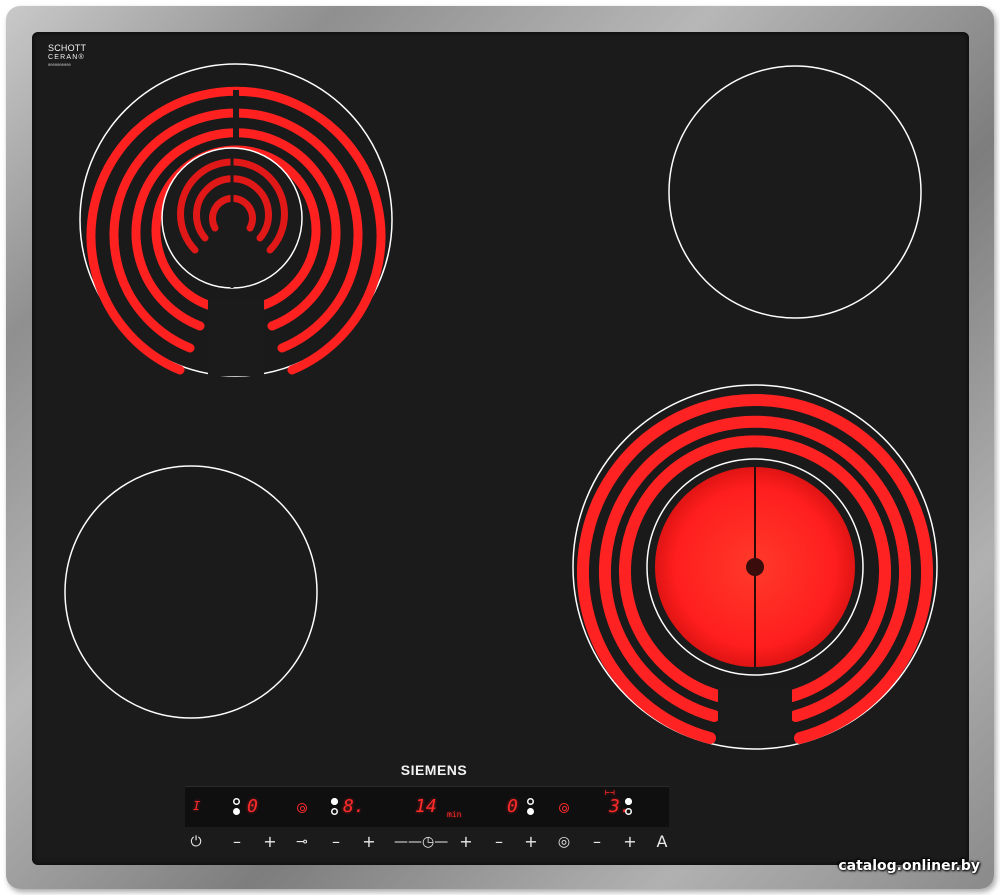  What do you see at coordinates (270, 842) in the screenshot?
I see `zone1-plus-button: +` at bounding box center [270, 842].